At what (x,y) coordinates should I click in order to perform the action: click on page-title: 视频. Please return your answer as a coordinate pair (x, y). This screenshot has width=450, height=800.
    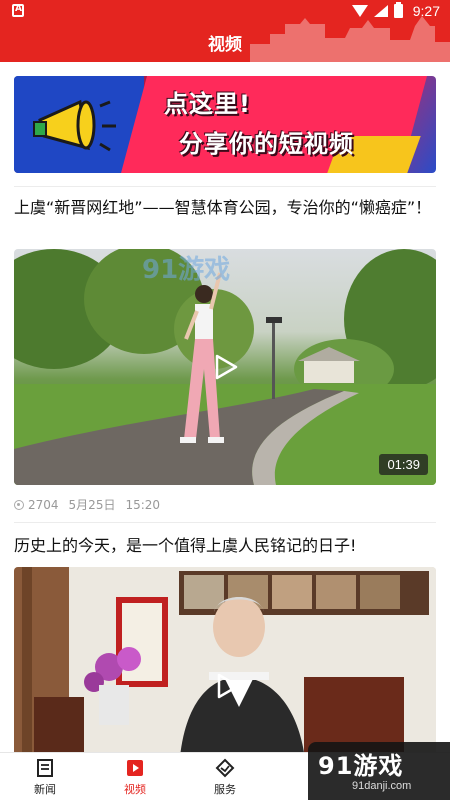
    Looking at the image, I should click on (225, 45).